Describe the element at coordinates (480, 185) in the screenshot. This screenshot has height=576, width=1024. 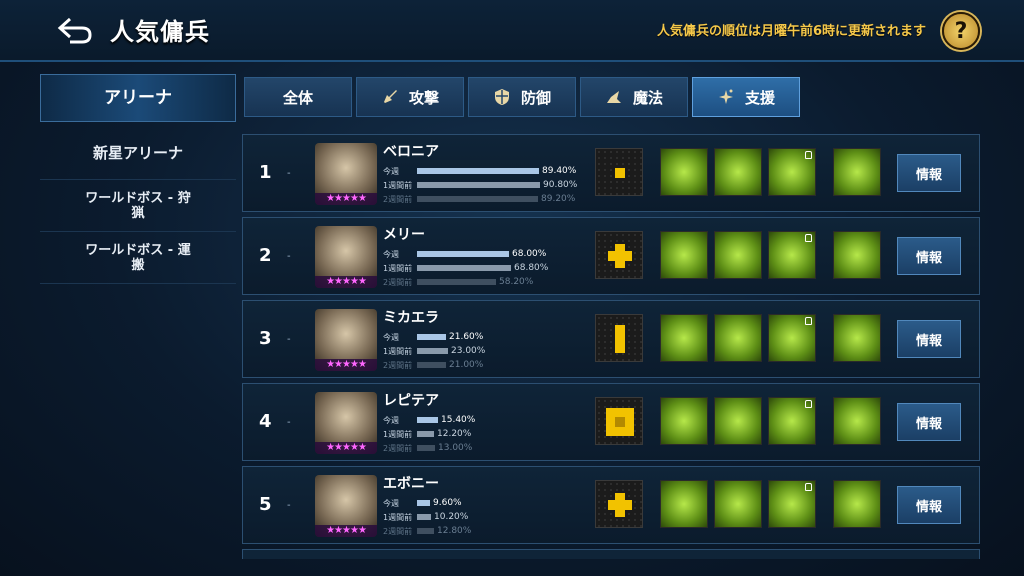
I see `stat-one-week-ago: 1週間前 90.80%` at that location.